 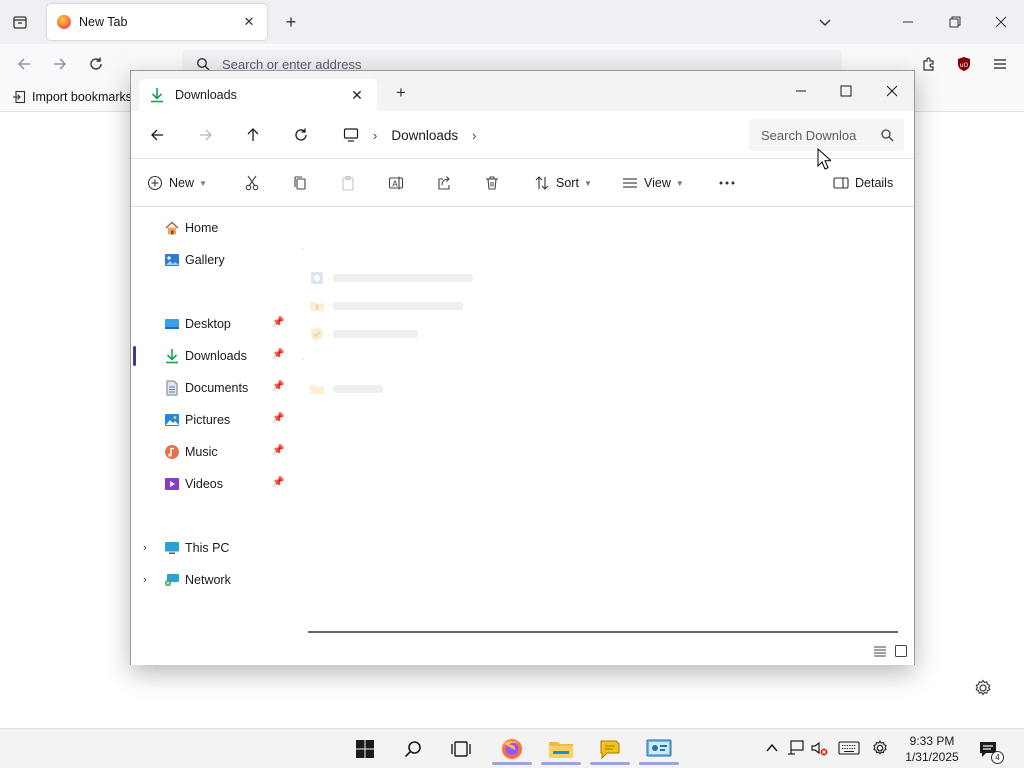 I want to click on status-bar, so click(x=522, y=652).